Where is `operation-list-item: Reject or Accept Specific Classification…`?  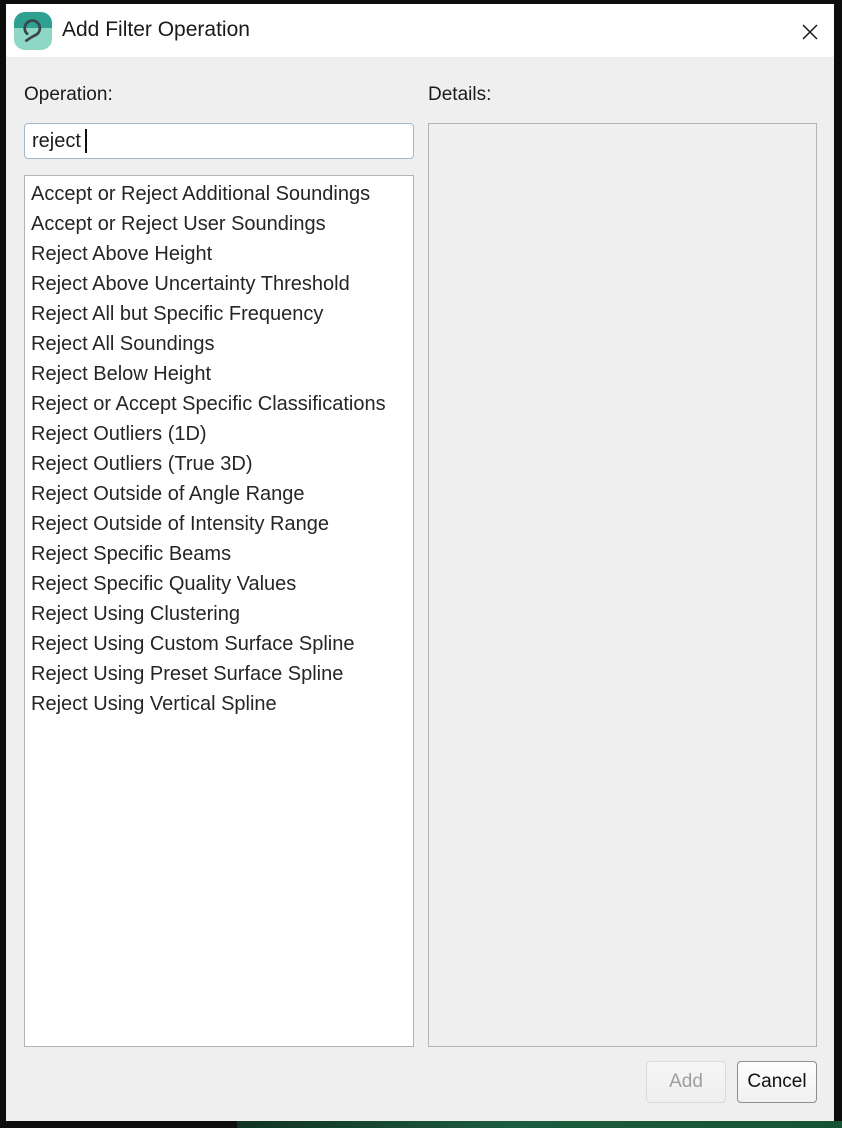
operation-list-item: Reject or Accept Specific Classification… is located at coordinates (219, 404).